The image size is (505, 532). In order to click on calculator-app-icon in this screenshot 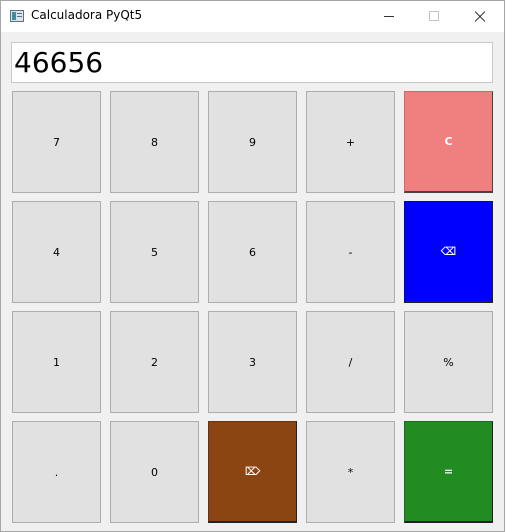, I will do `click(17, 16)`.